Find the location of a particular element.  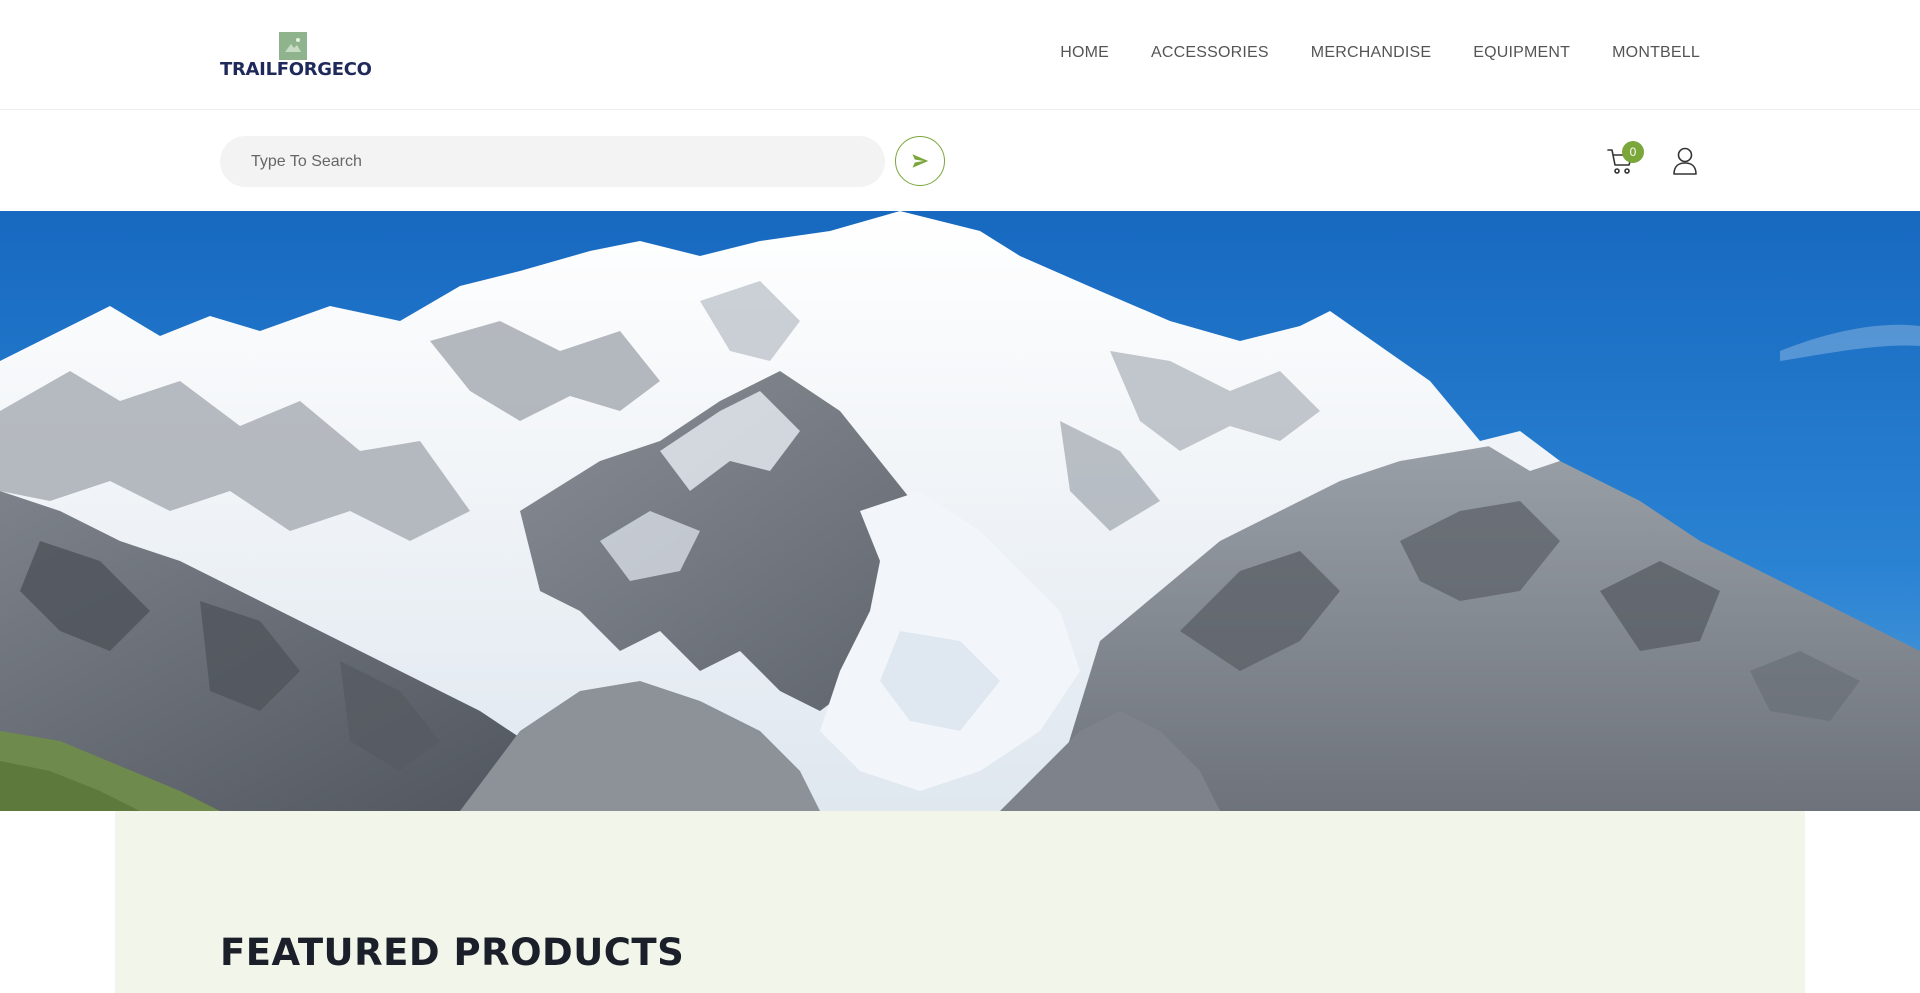

logo-text: TRAILFORGECO is located at coordinates (296, 69).